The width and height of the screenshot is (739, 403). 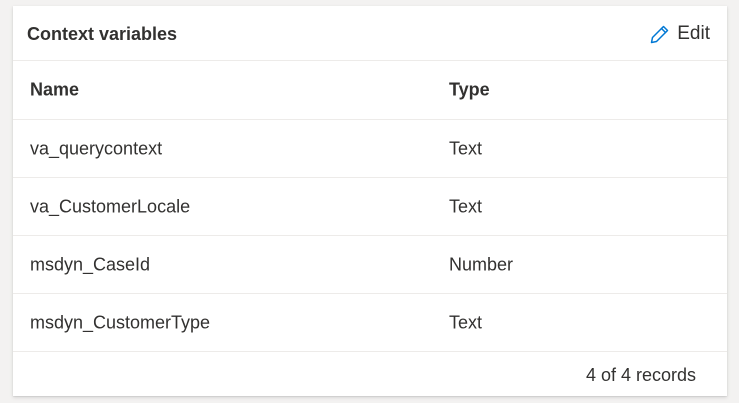 I want to click on record-count: 4 of 4 records, so click(x=640, y=375).